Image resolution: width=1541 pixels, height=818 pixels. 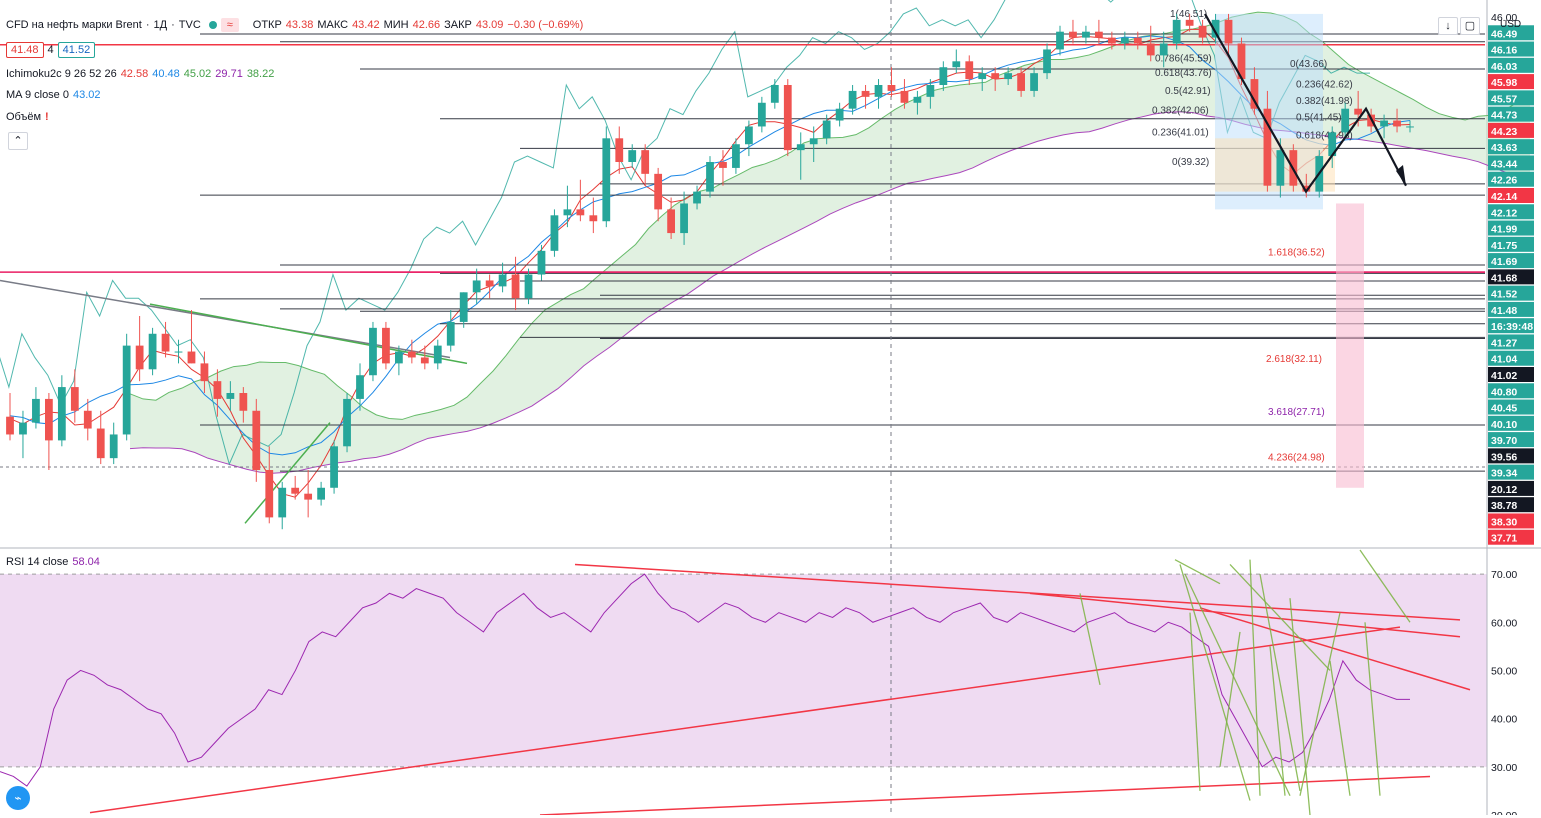 I want to click on maximize-icon: ▢, so click(x=1470, y=26).